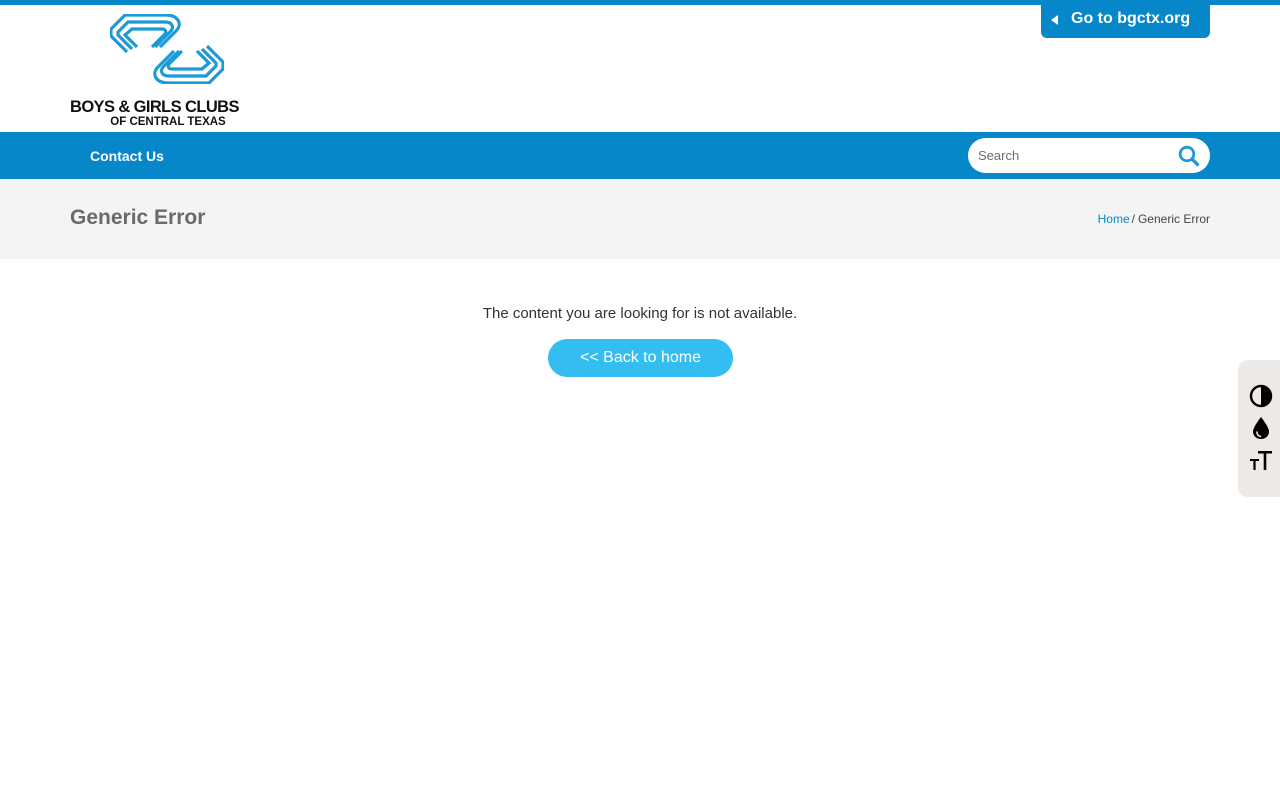 The image size is (1280, 800). I want to click on text-size-toggle-button, so click(1261, 460).